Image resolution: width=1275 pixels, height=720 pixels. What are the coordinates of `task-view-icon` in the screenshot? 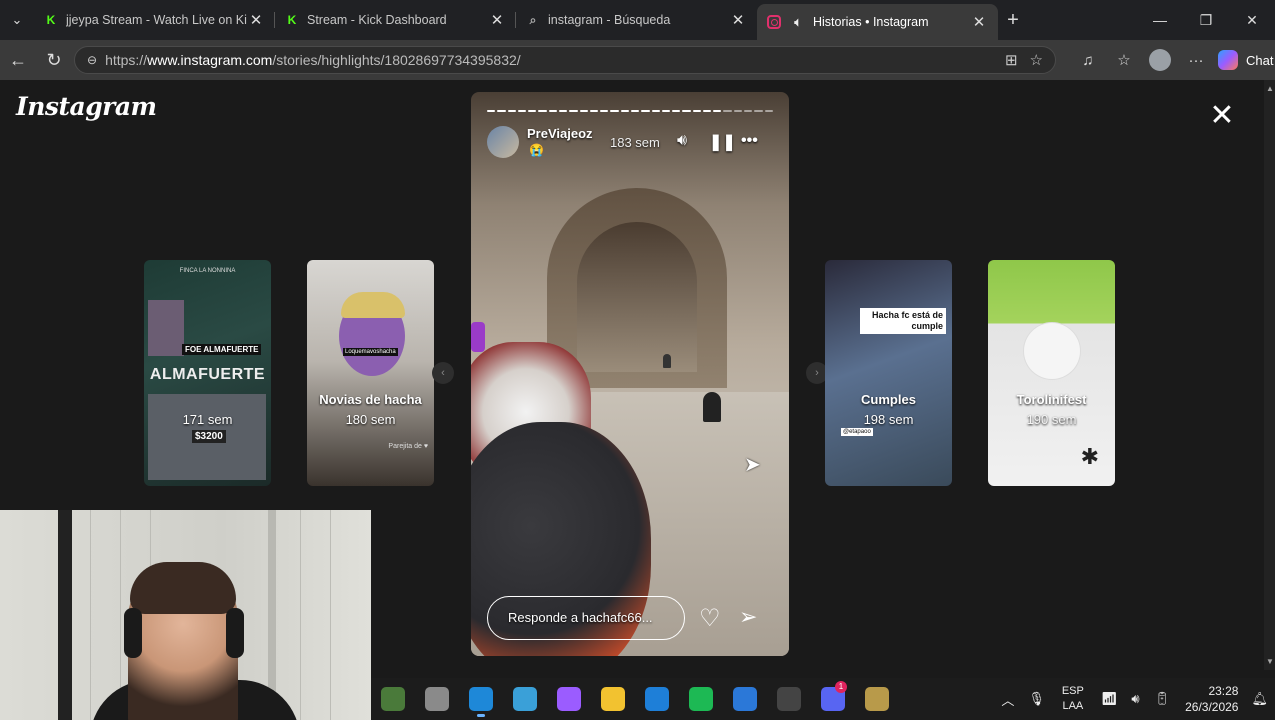 It's located at (437, 699).